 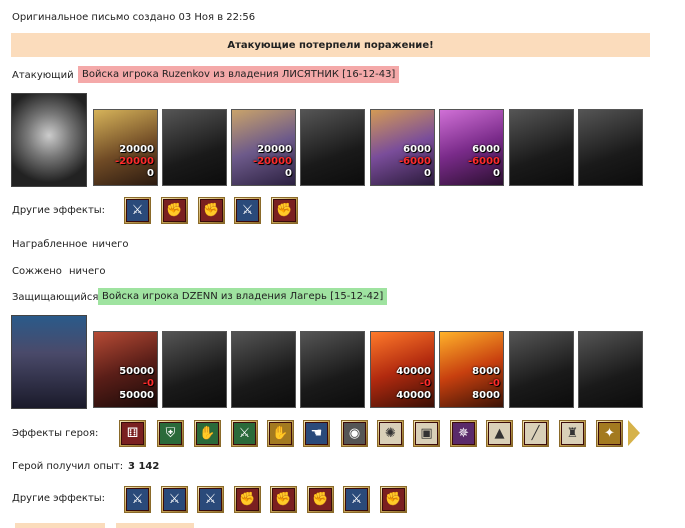 What do you see at coordinates (634, 433) in the screenshot?
I see `scroll-right-arrow-icon` at bounding box center [634, 433].